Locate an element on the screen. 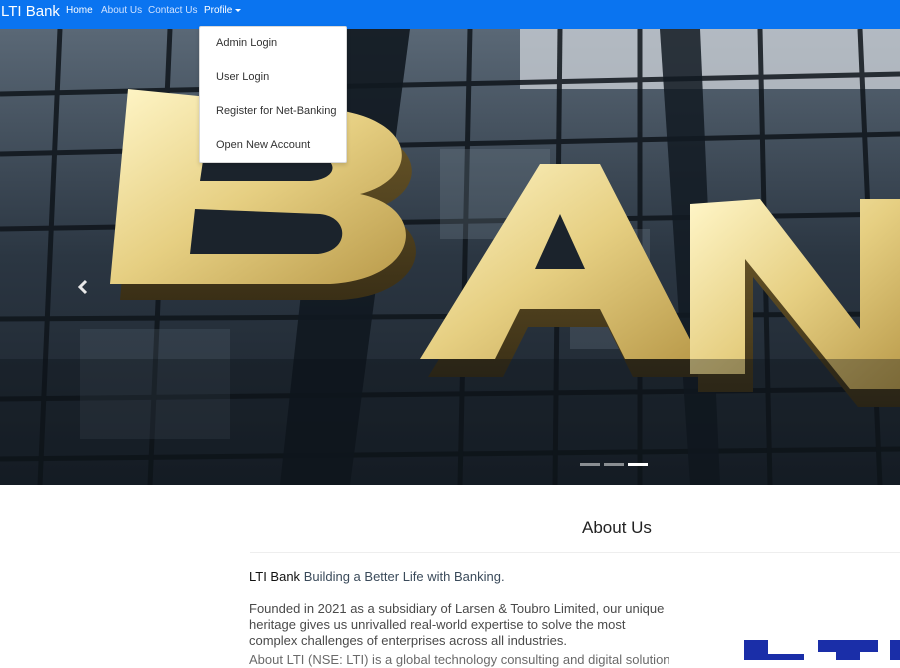 The image size is (900, 668). carousel-indicators is located at coordinates (615, 464).